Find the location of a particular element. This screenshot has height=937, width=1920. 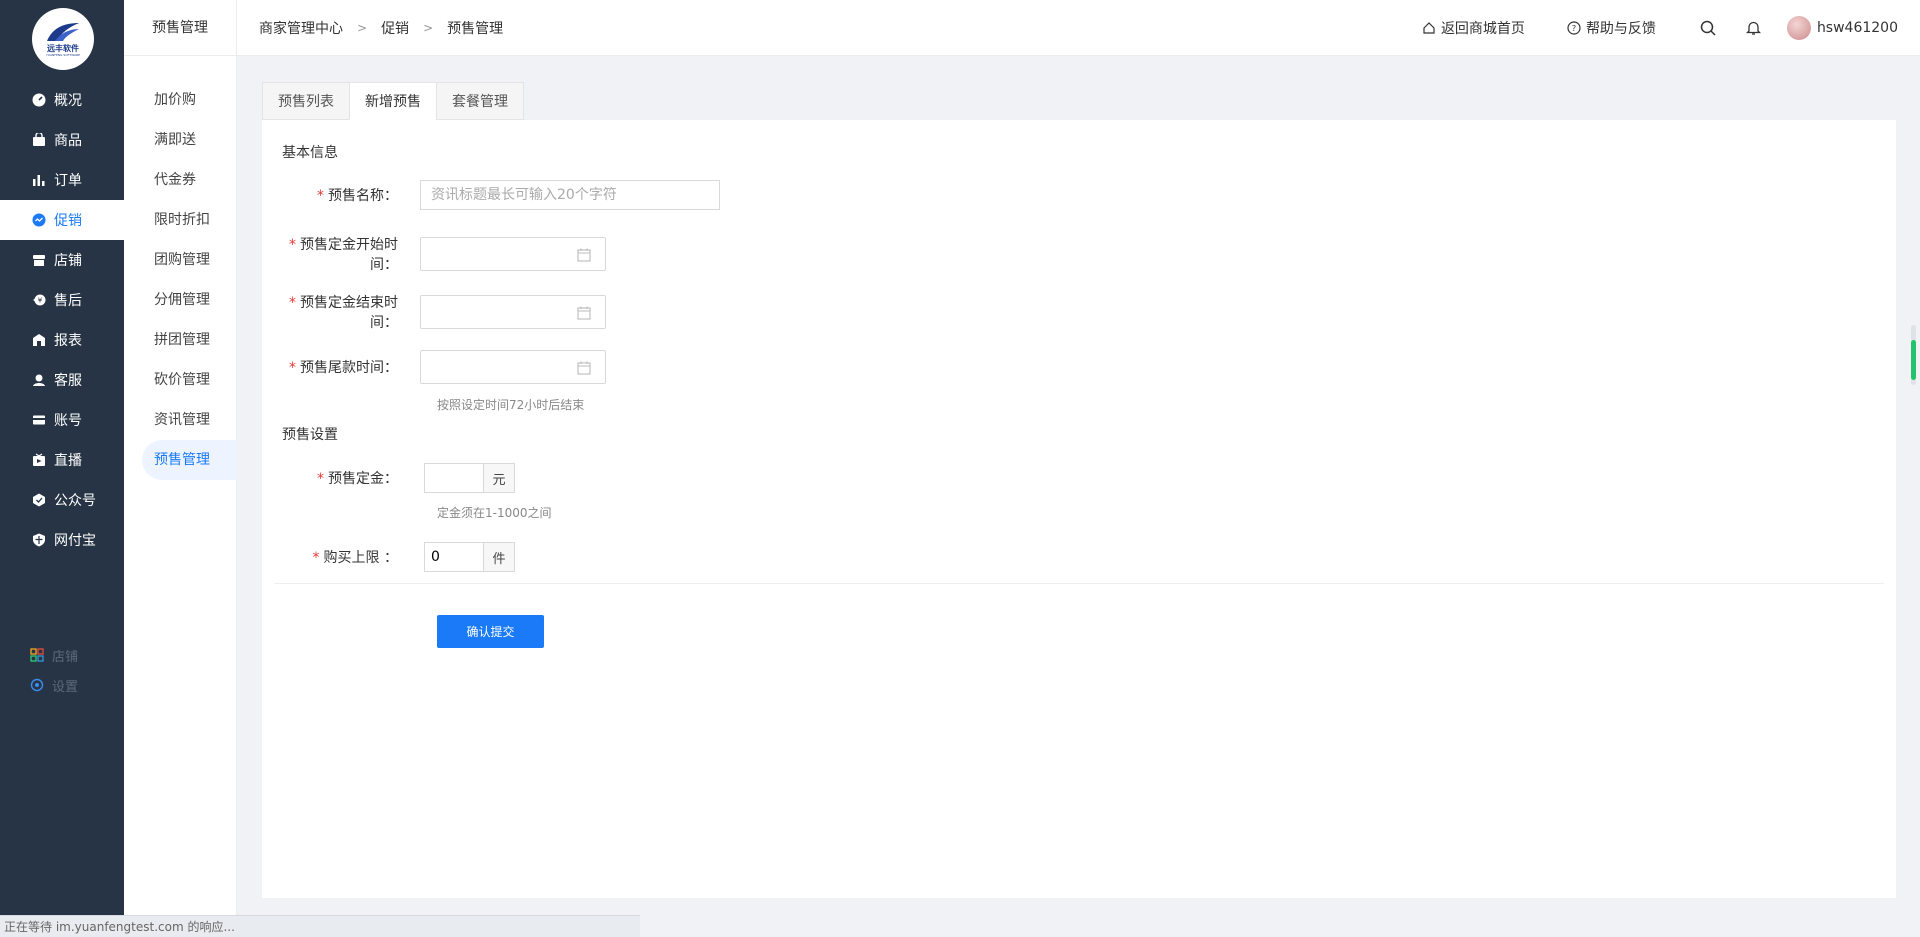

row-presale-name: * 预售名称： is located at coordinates (491, 195).